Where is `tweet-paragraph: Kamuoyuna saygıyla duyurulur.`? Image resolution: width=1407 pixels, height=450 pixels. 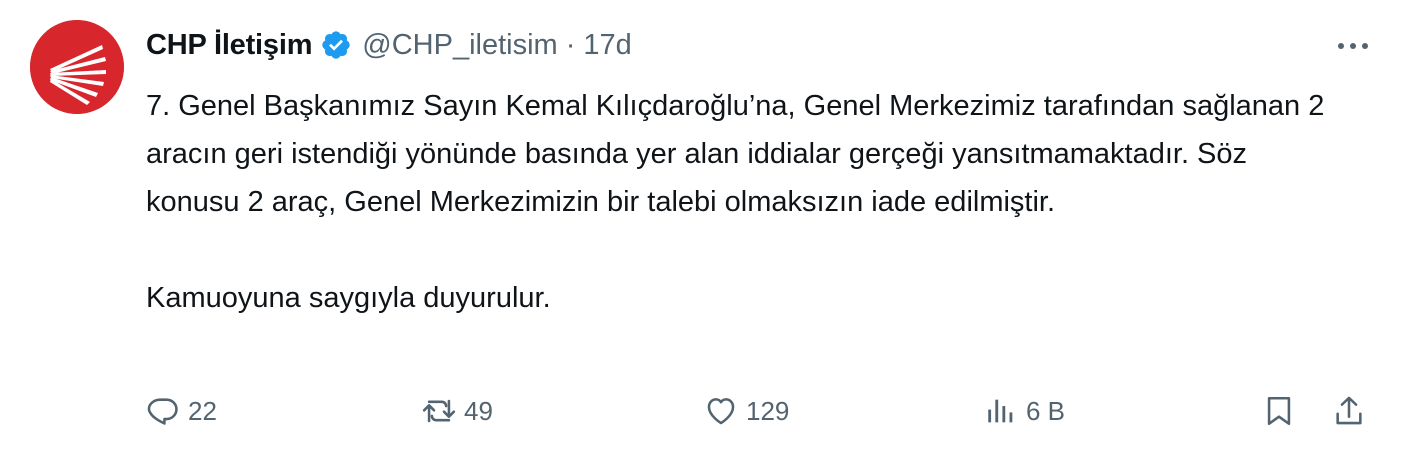
tweet-paragraph: Kamuoyuna saygıyla duyurulur. is located at coordinates (348, 298).